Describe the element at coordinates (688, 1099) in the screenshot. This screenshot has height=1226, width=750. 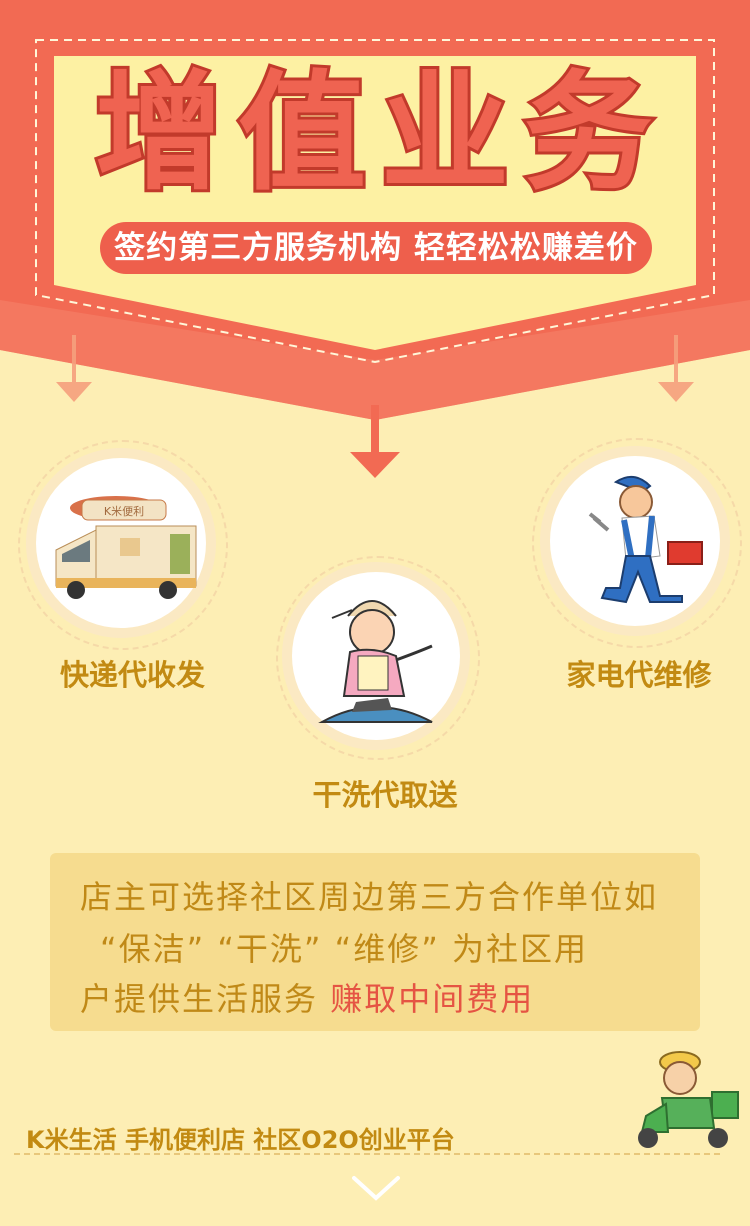
I see `scooter-courier-icon` at that location.